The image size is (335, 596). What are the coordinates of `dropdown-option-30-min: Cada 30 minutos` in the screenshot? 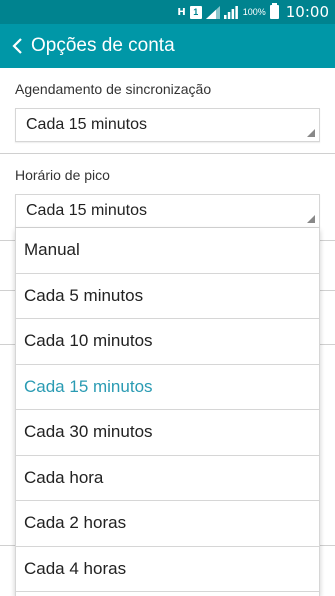 It's located at (167, 433).